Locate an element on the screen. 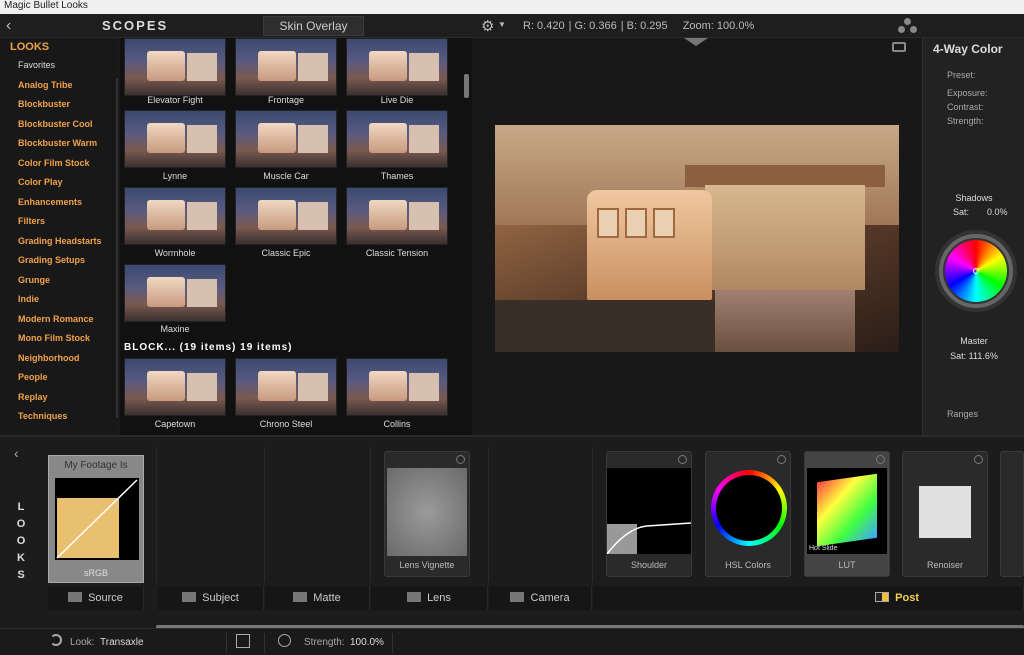 Image resolution: width=1024 pixels, height=655 pixels. shadows-label: Shadows is located at coordinates (974, 198).